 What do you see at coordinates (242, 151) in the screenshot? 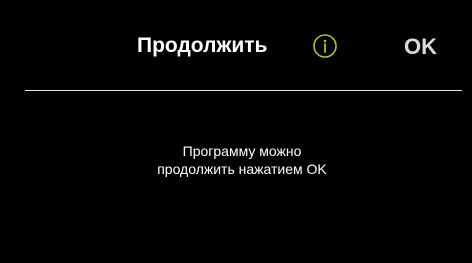
I see `message-line-1: Программу можно` at bounding box center [242, 151].